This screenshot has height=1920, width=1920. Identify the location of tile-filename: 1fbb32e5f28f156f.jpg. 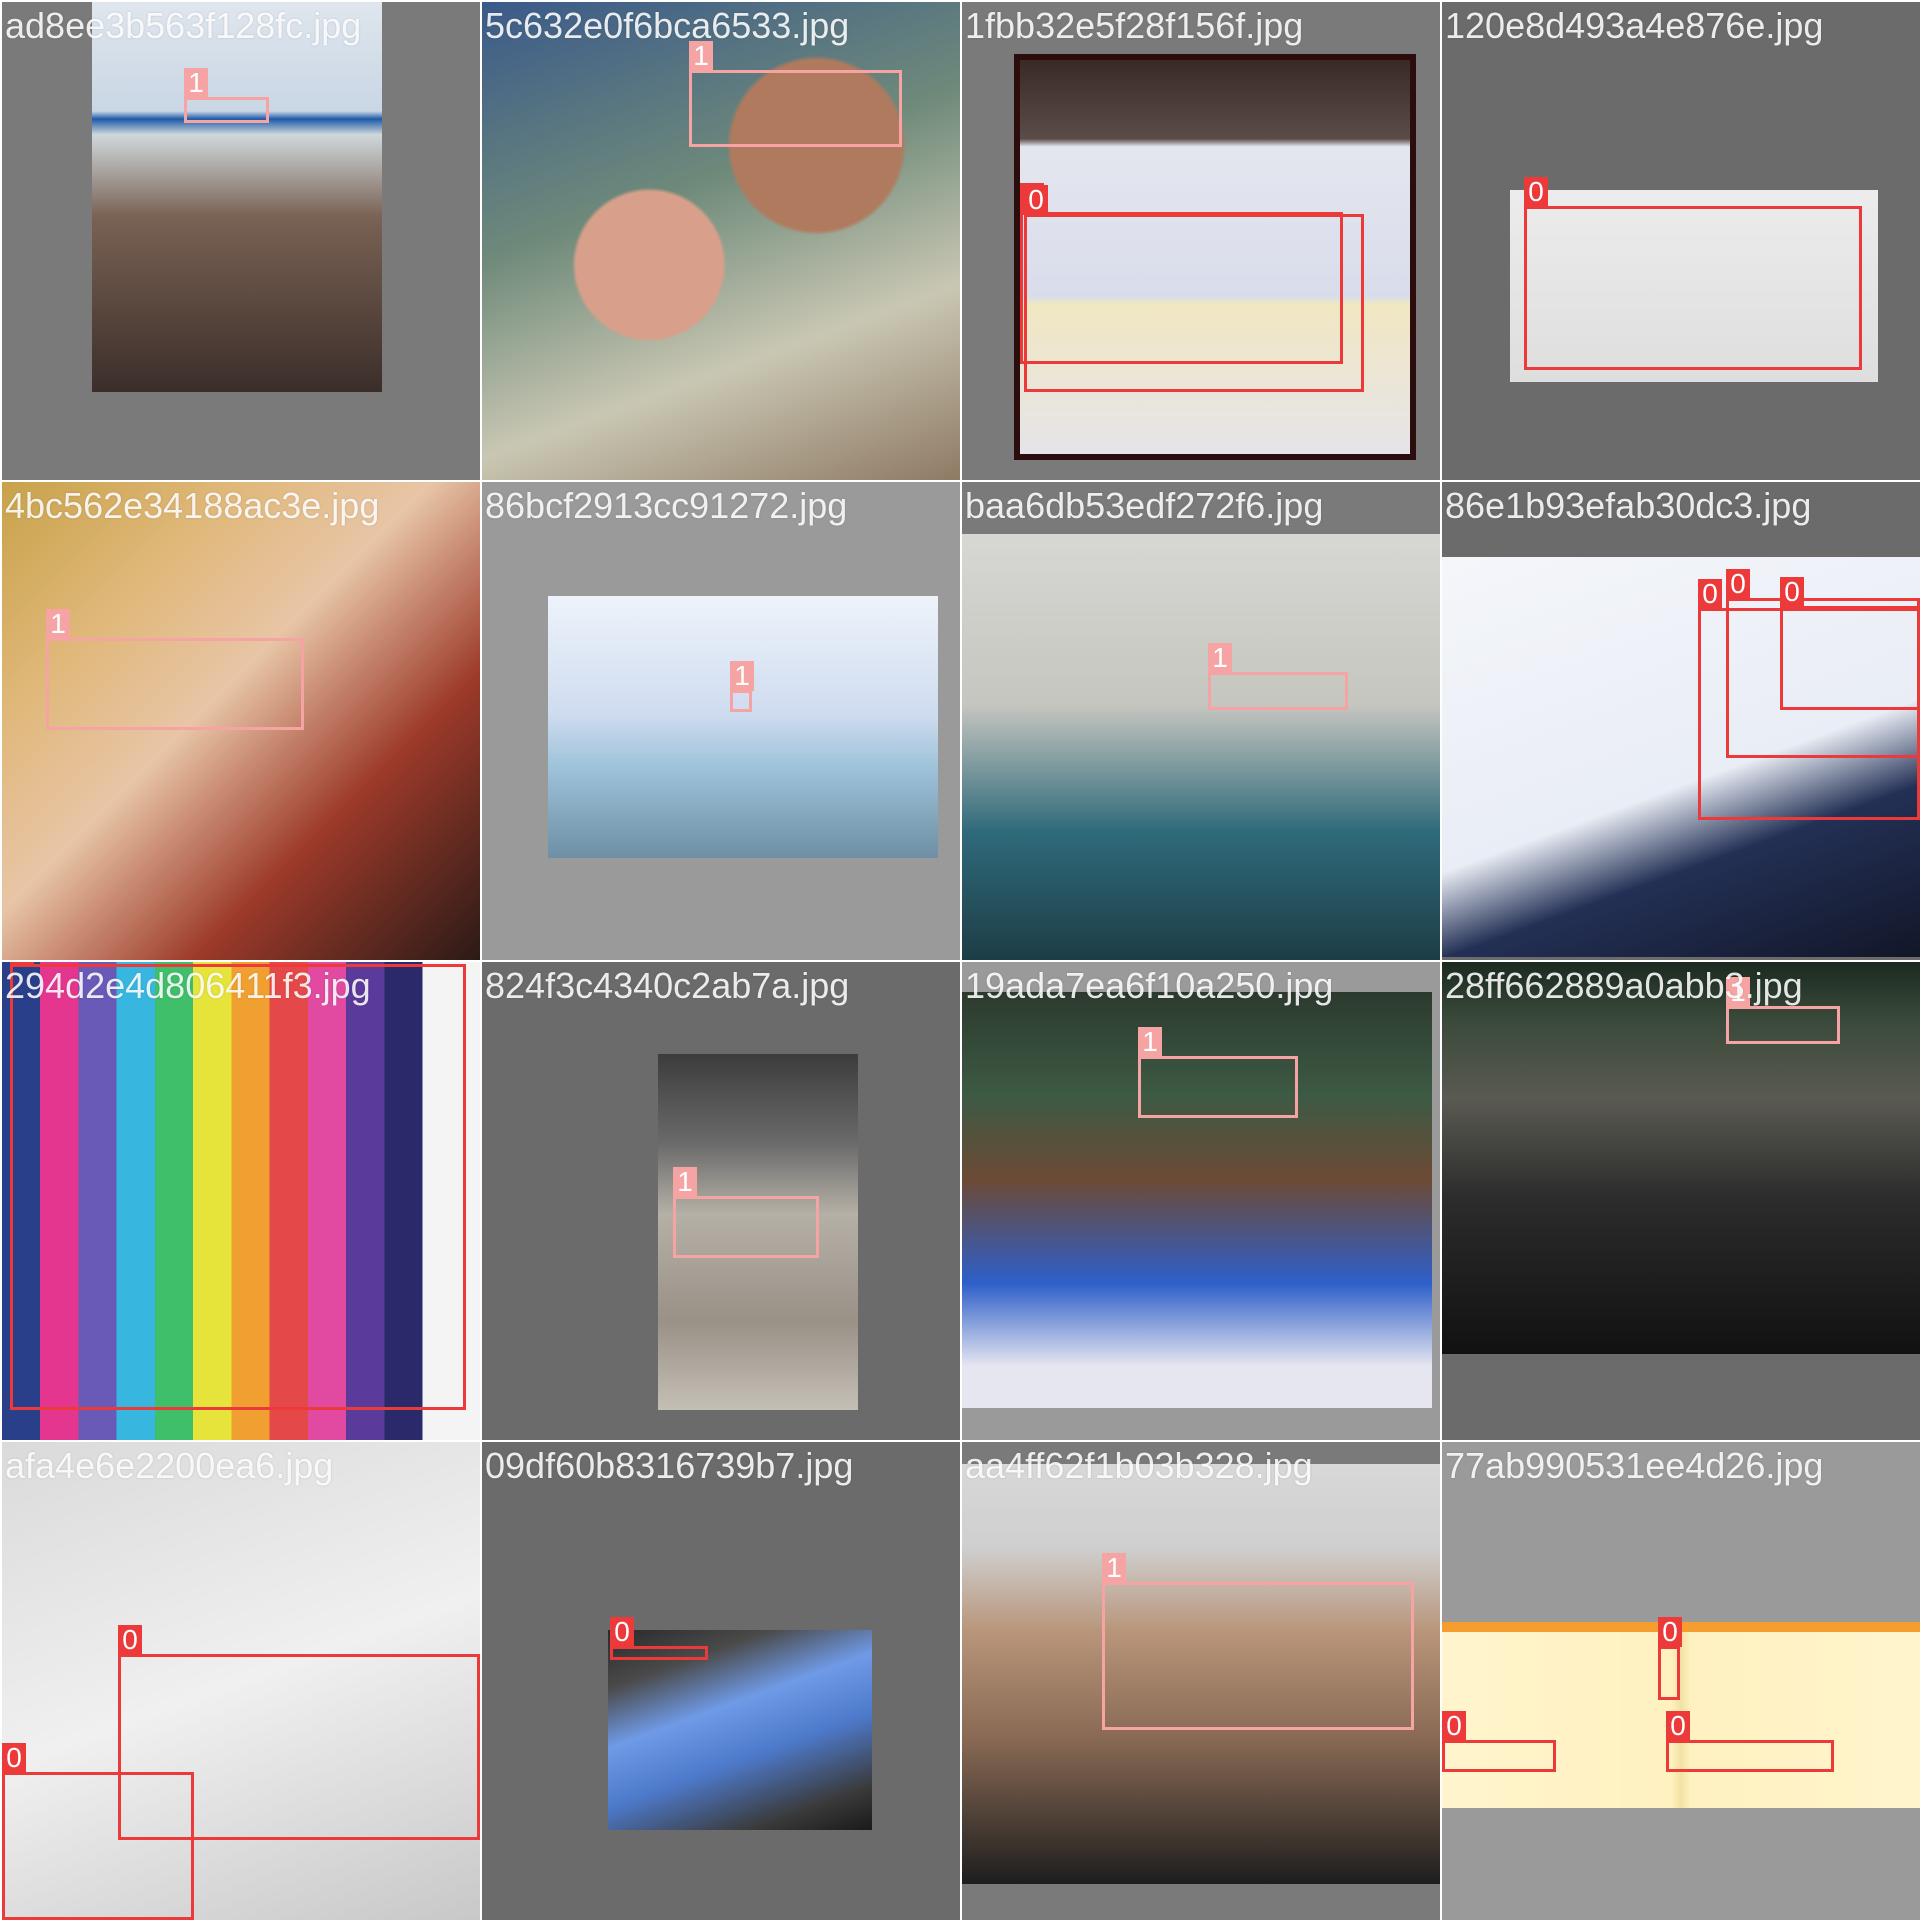
(1134, 25).